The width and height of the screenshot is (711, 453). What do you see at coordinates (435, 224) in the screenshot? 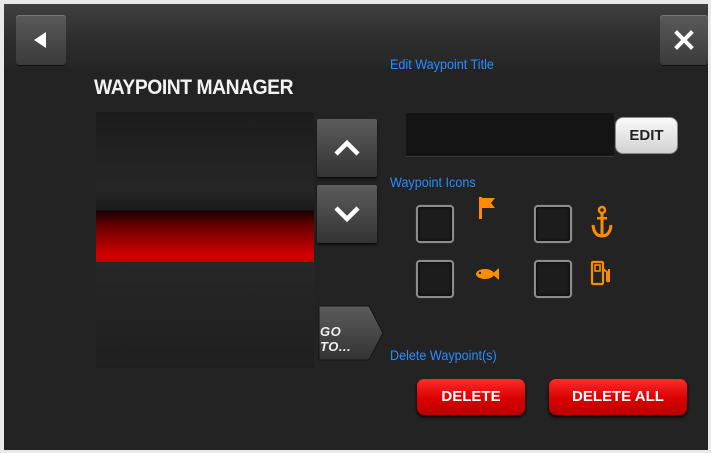
I see `flag-checkbox` at bounding box center [435, 224].